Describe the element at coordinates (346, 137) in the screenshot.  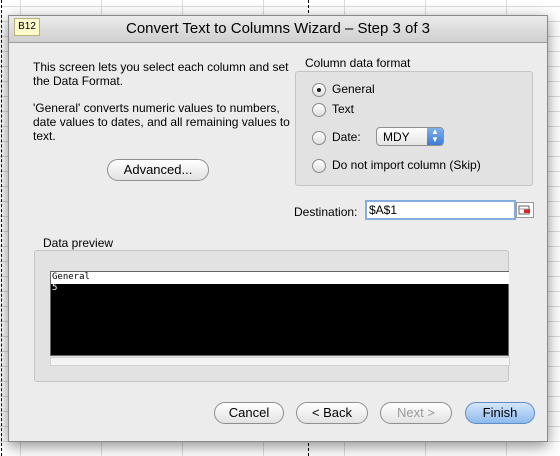
I see `radio-label: Date:` at that location.